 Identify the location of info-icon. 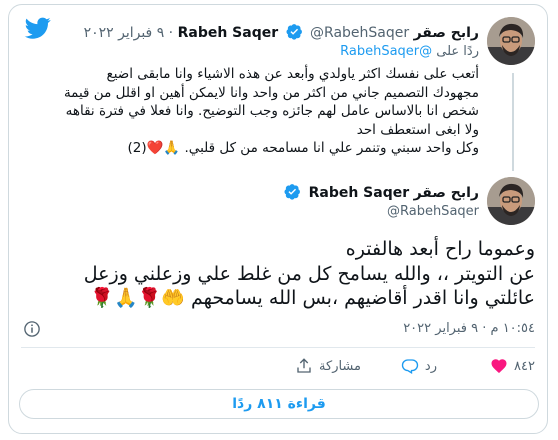
(32, 329).